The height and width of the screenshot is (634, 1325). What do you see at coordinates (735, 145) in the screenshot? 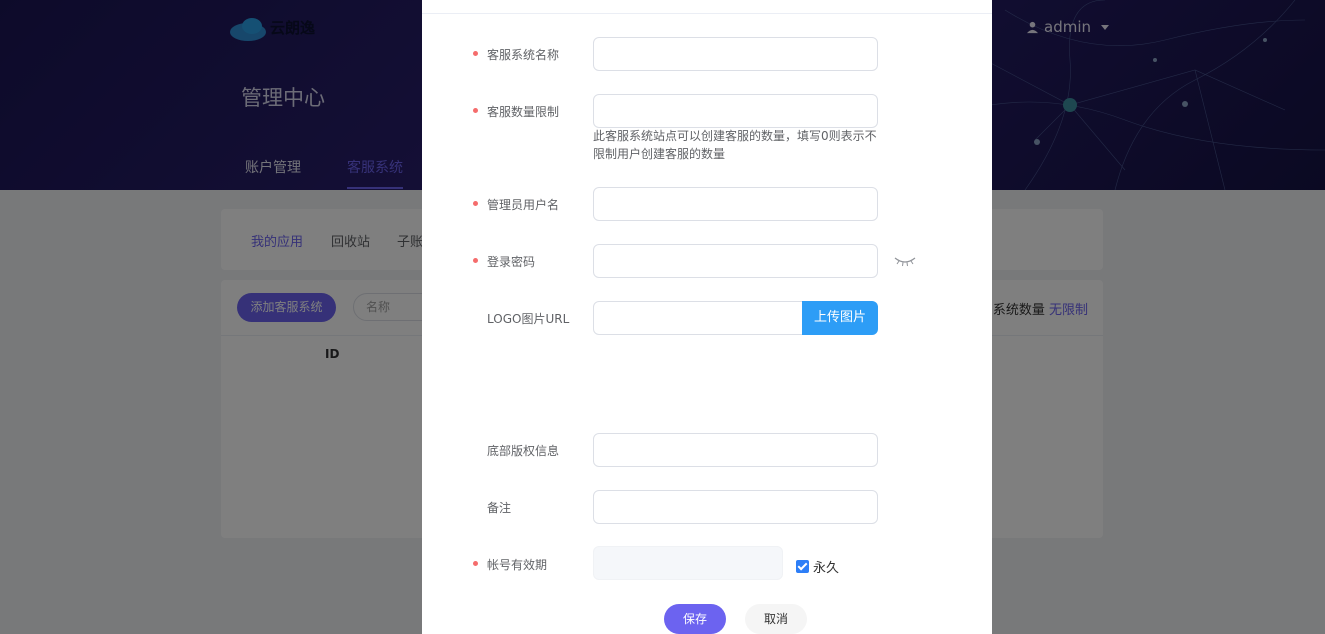
I see `agent-limit-hint: 此客服系统站点可以创建客服的数量，填写0则表示不限制用户创建客服的数量` at bounding box center [735, 145].